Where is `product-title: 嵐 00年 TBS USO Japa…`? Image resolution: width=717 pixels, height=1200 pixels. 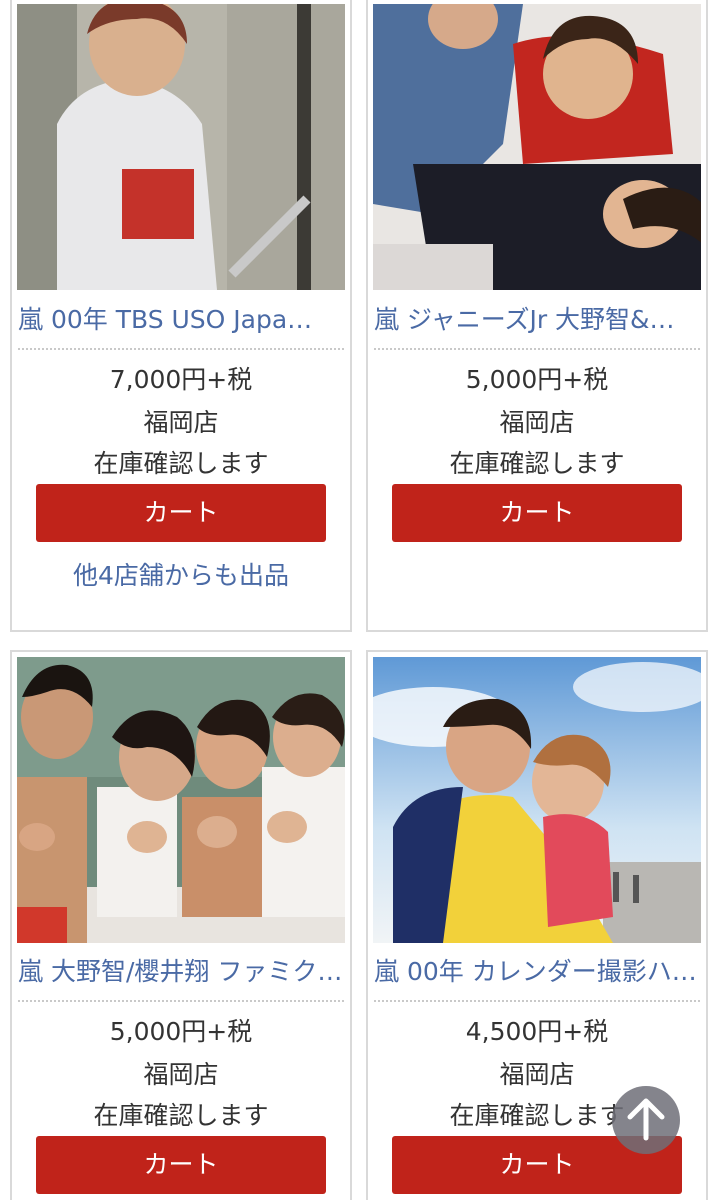
product-title: 嵐 00年 TBS USO Japa… is located at coordinates (181, 321).